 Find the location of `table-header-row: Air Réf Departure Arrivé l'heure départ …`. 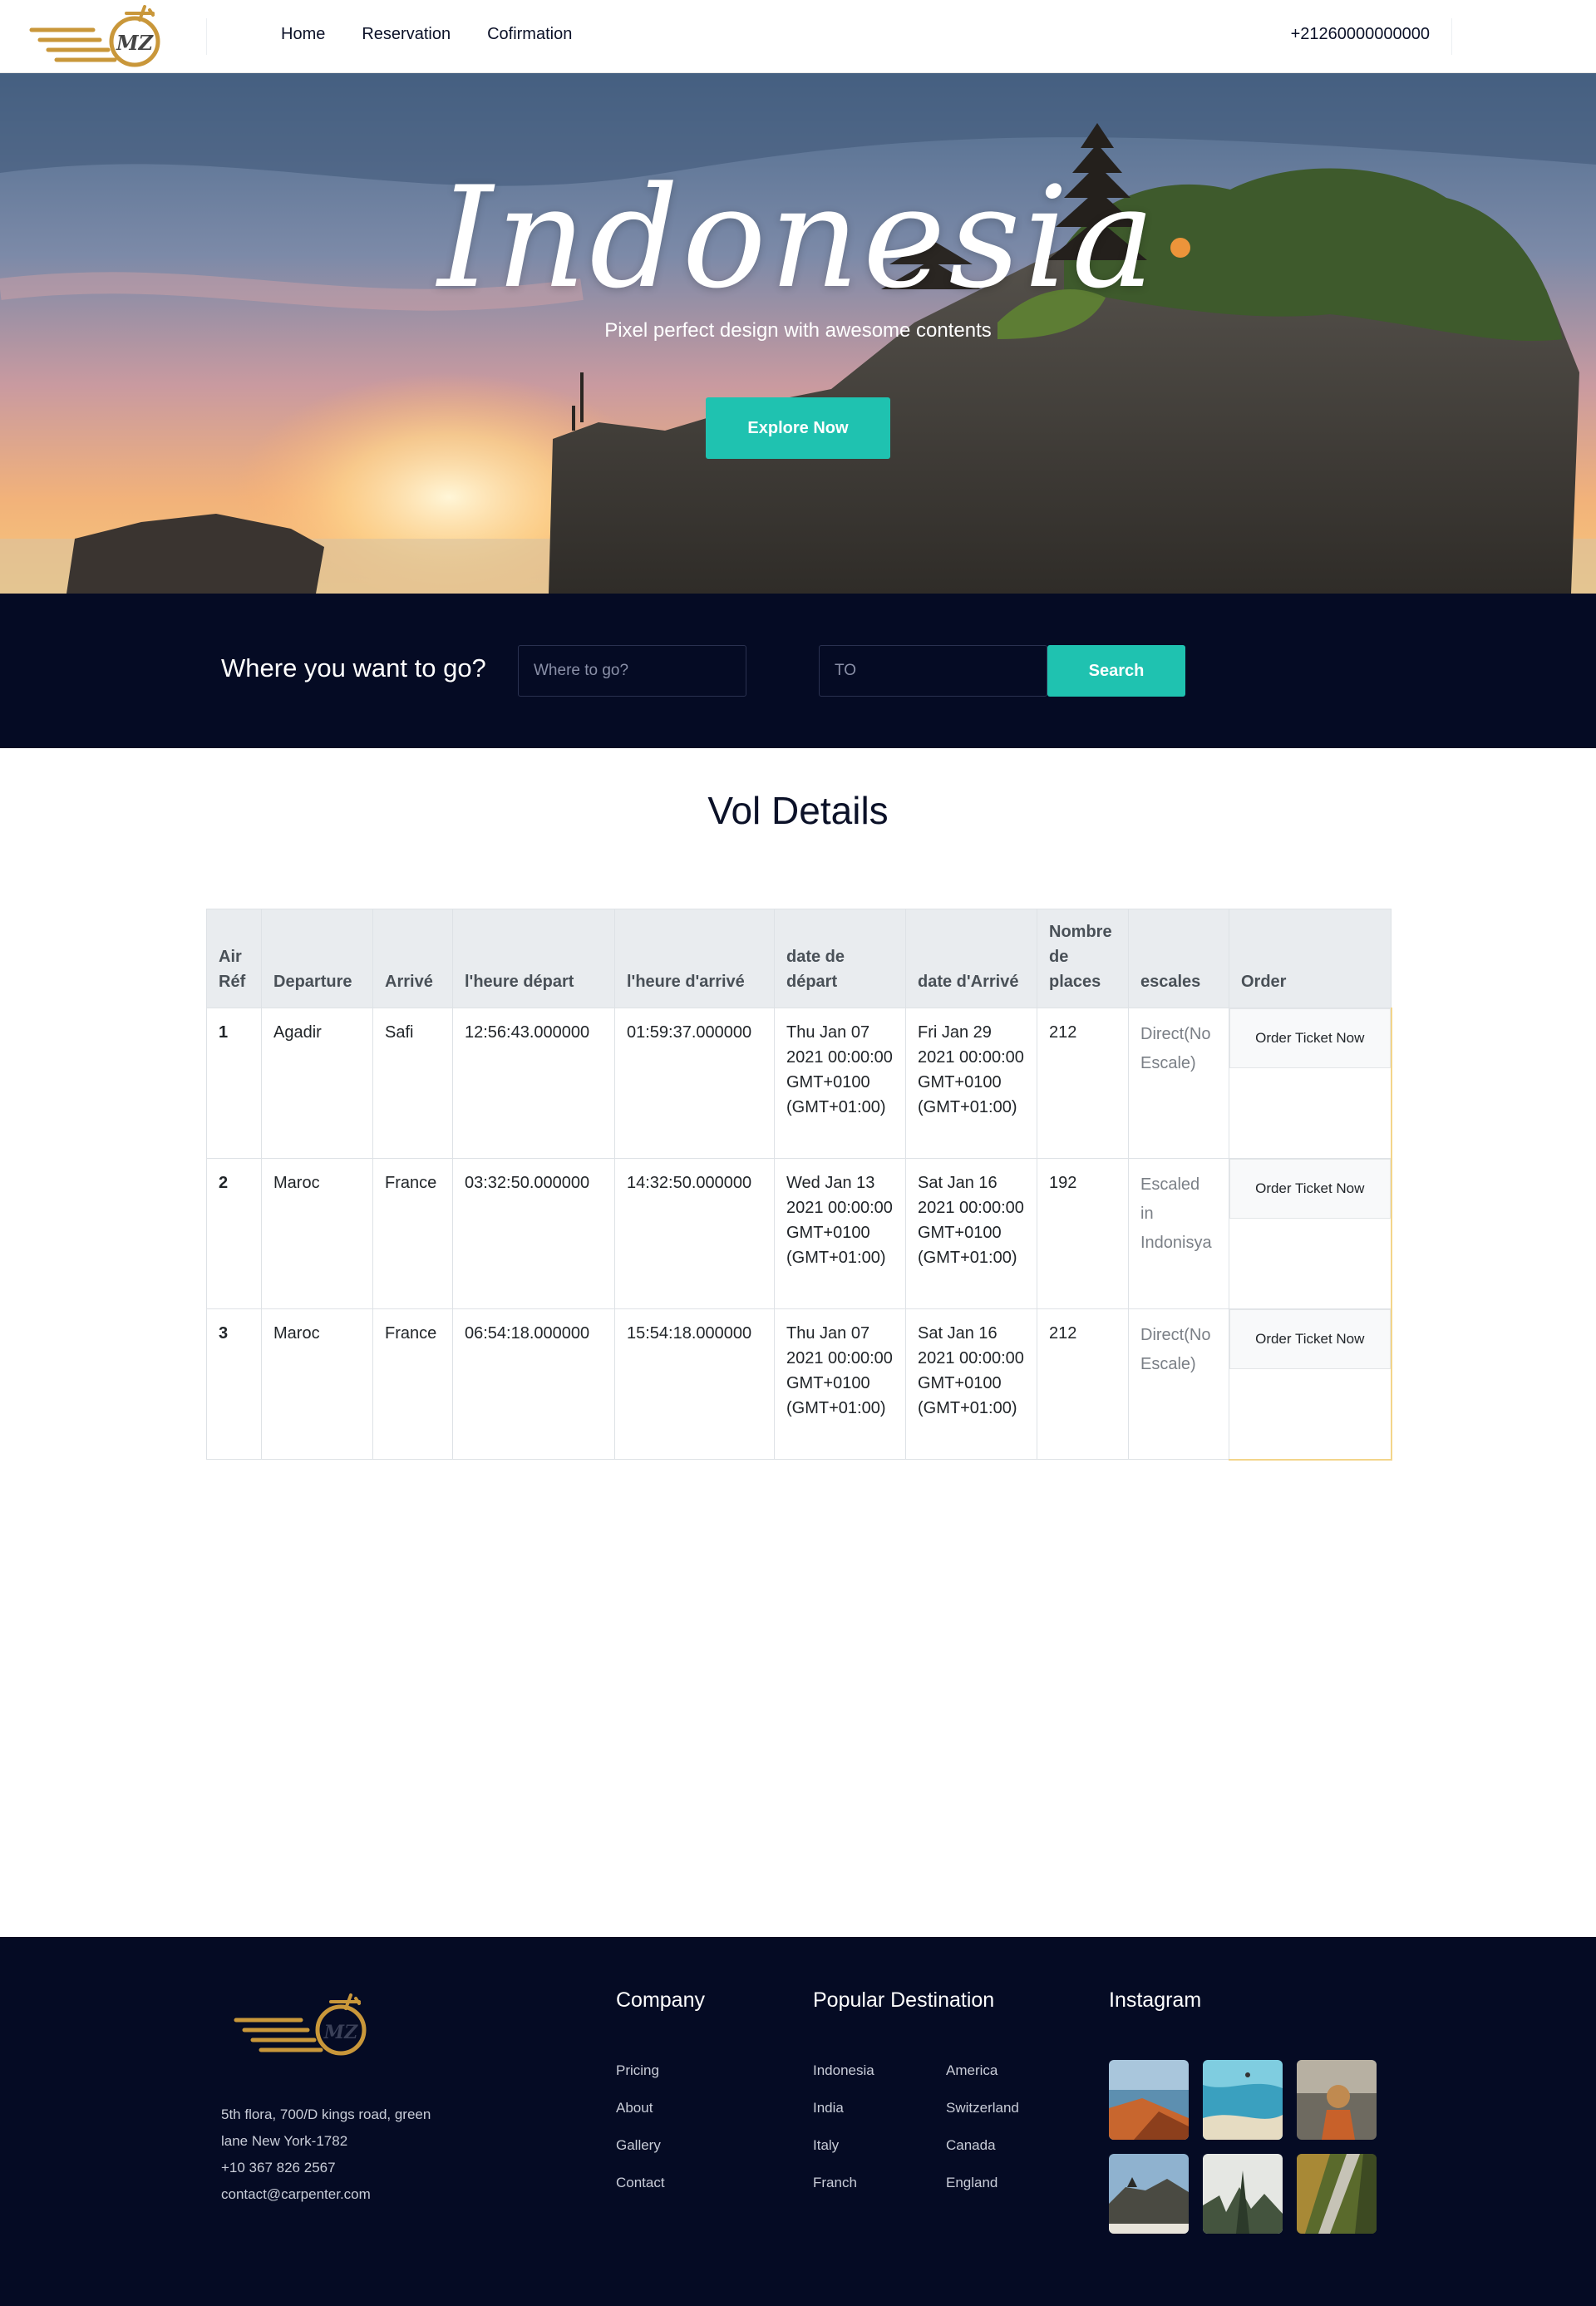

table-header-row: Air Réf Departure Arrivé l'heure départ … is located at coordinates (799, 958).